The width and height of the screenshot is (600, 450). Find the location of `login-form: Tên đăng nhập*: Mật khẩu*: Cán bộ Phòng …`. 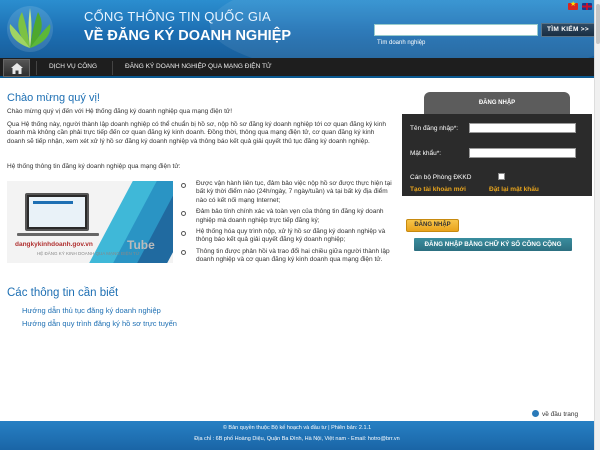

login-form: Tên đăng nhập*: Mật khẩu*: Cán bộ Phòng … is located at coordinates (497, 155).